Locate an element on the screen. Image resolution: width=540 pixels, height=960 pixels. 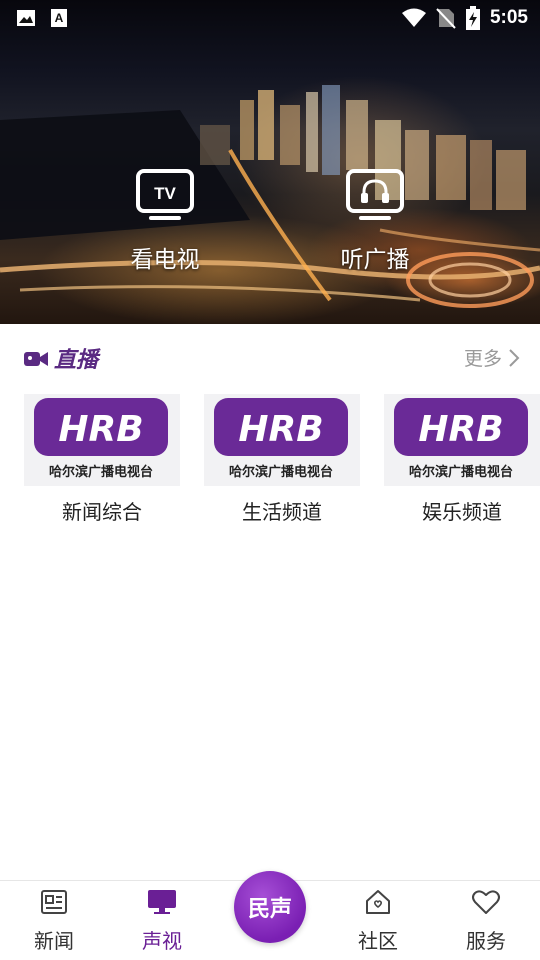
channel-card-life: HRB 哈尔滨广播电视台 生活频道 is located at coordinates (282, 459).